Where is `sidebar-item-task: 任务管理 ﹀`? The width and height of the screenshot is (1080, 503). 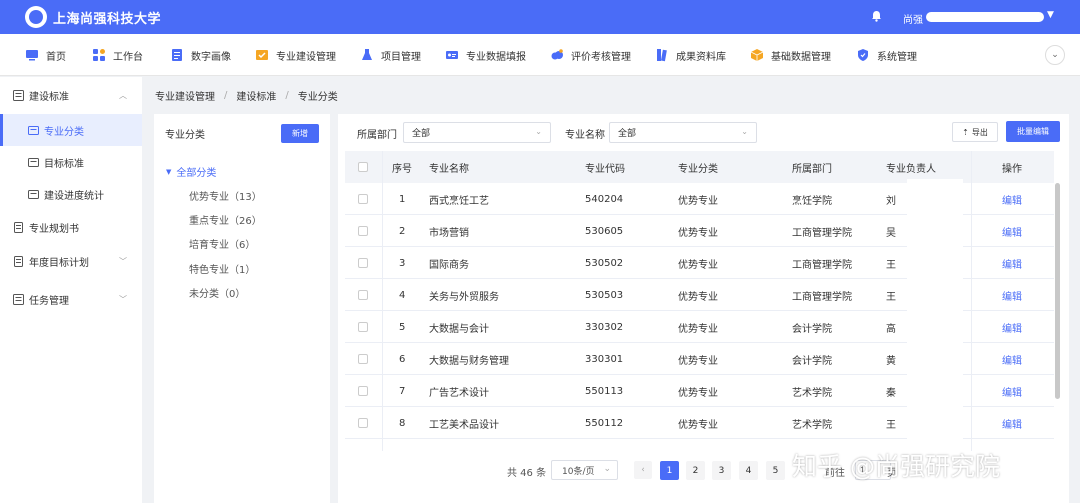 sidebar-item-task: 任务管理 ﹀ is located at coordinates (71, 299).